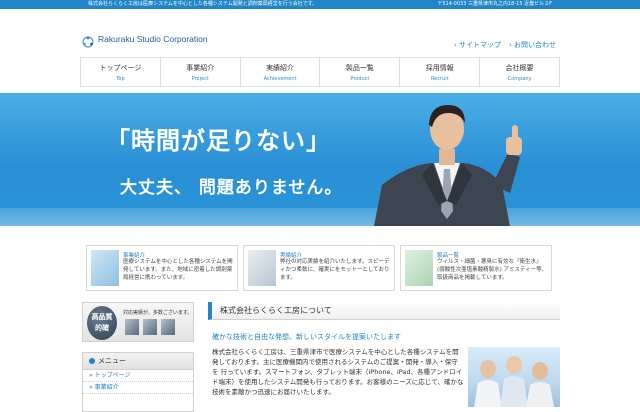 The image size is (640, 412). What do you see at coordinates (280, 68) in the screenshot?
I see `nav-label: 実績紹介` at bounding box center [280, 68].